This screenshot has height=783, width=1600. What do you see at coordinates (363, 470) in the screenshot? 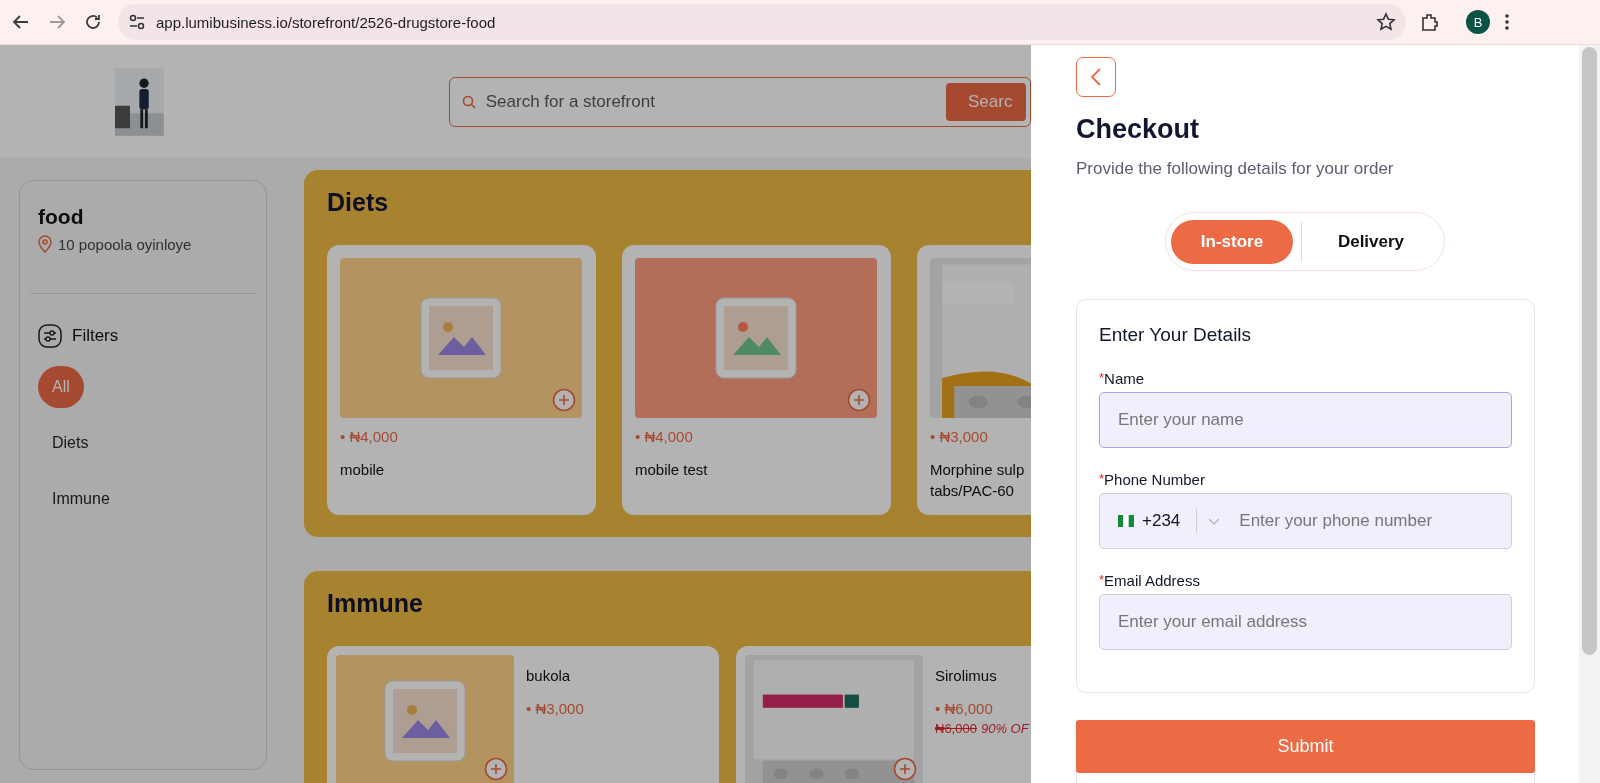
I see `product-name: mobile` at bounding box center [363, 470].